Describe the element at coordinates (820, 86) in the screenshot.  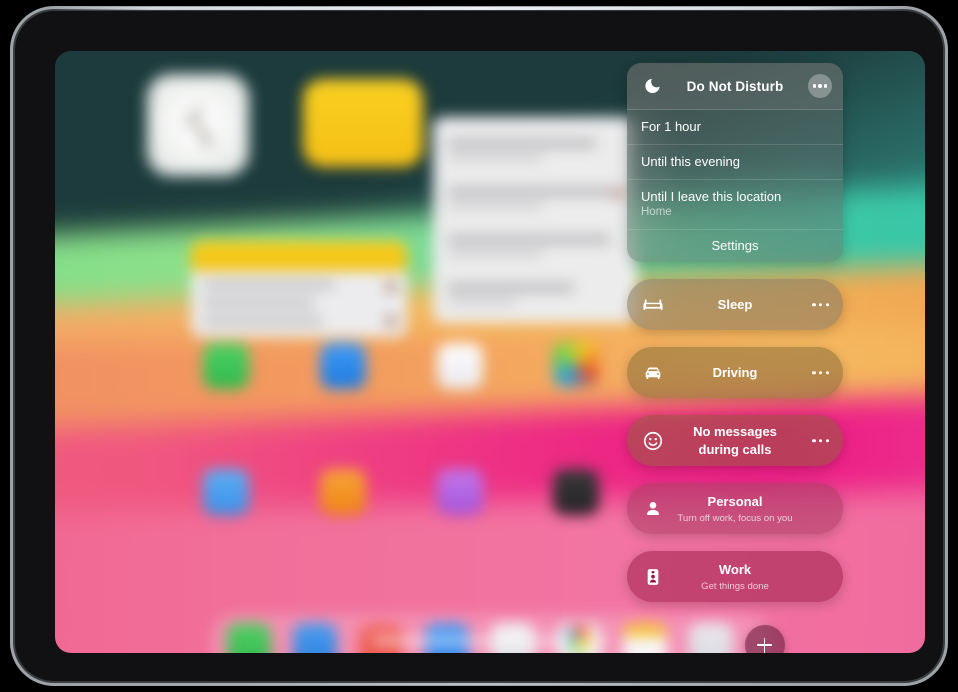
I see `do-not-disturb-more-button` at that location.